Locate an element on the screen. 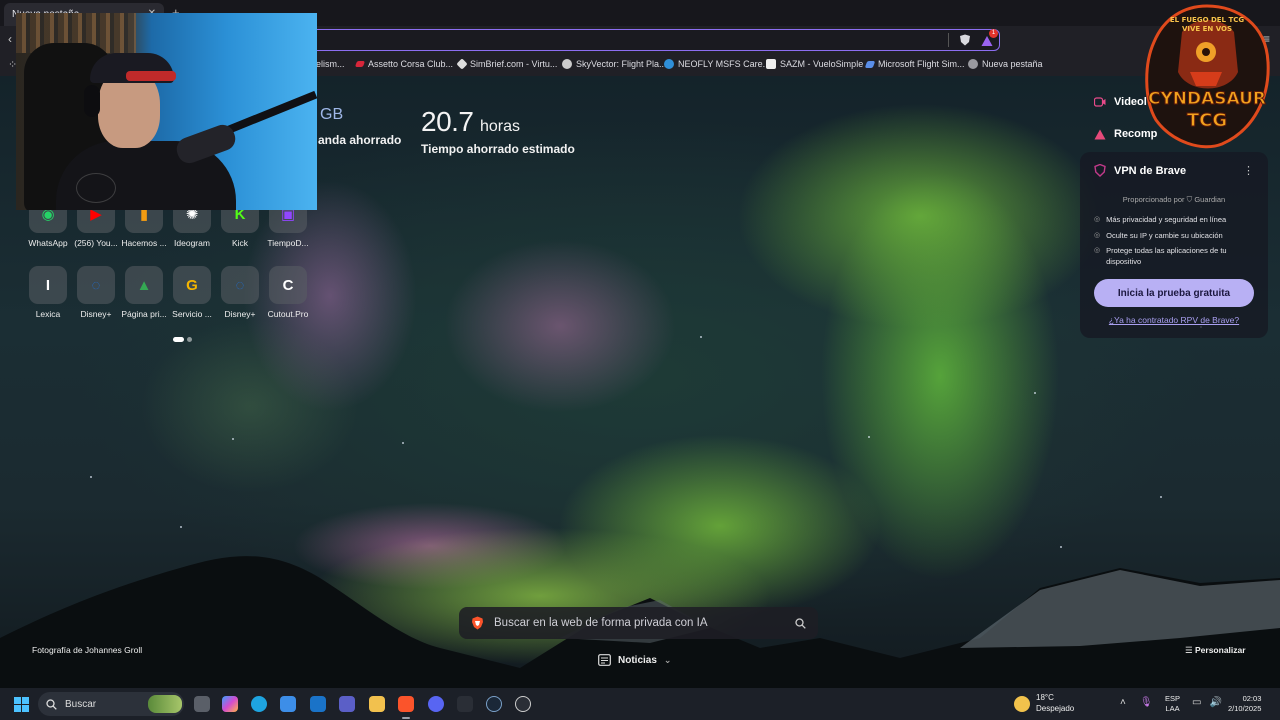 Image resolution: width=1280 pixels, height=720 pixels. site-glyph: I is located at coordinates (48, 285).